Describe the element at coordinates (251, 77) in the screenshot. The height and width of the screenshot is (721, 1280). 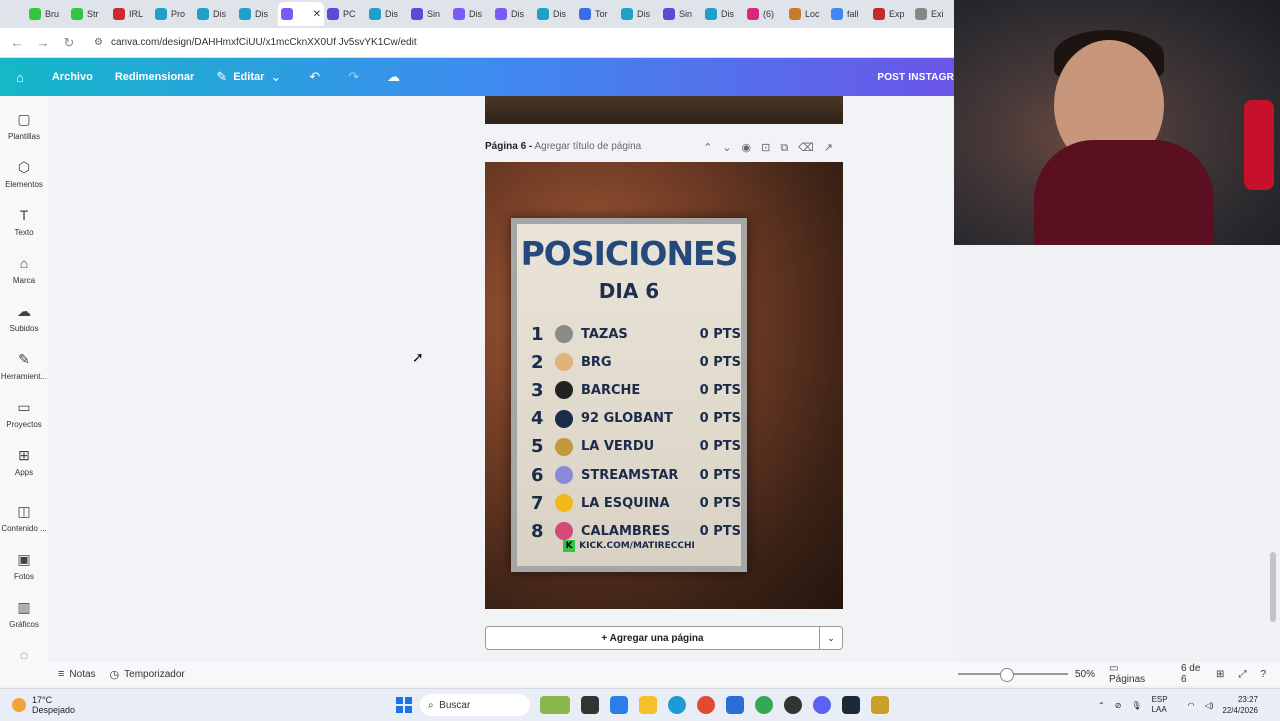
I see `editar-menu: ✎ Editar ⌄` at that location.